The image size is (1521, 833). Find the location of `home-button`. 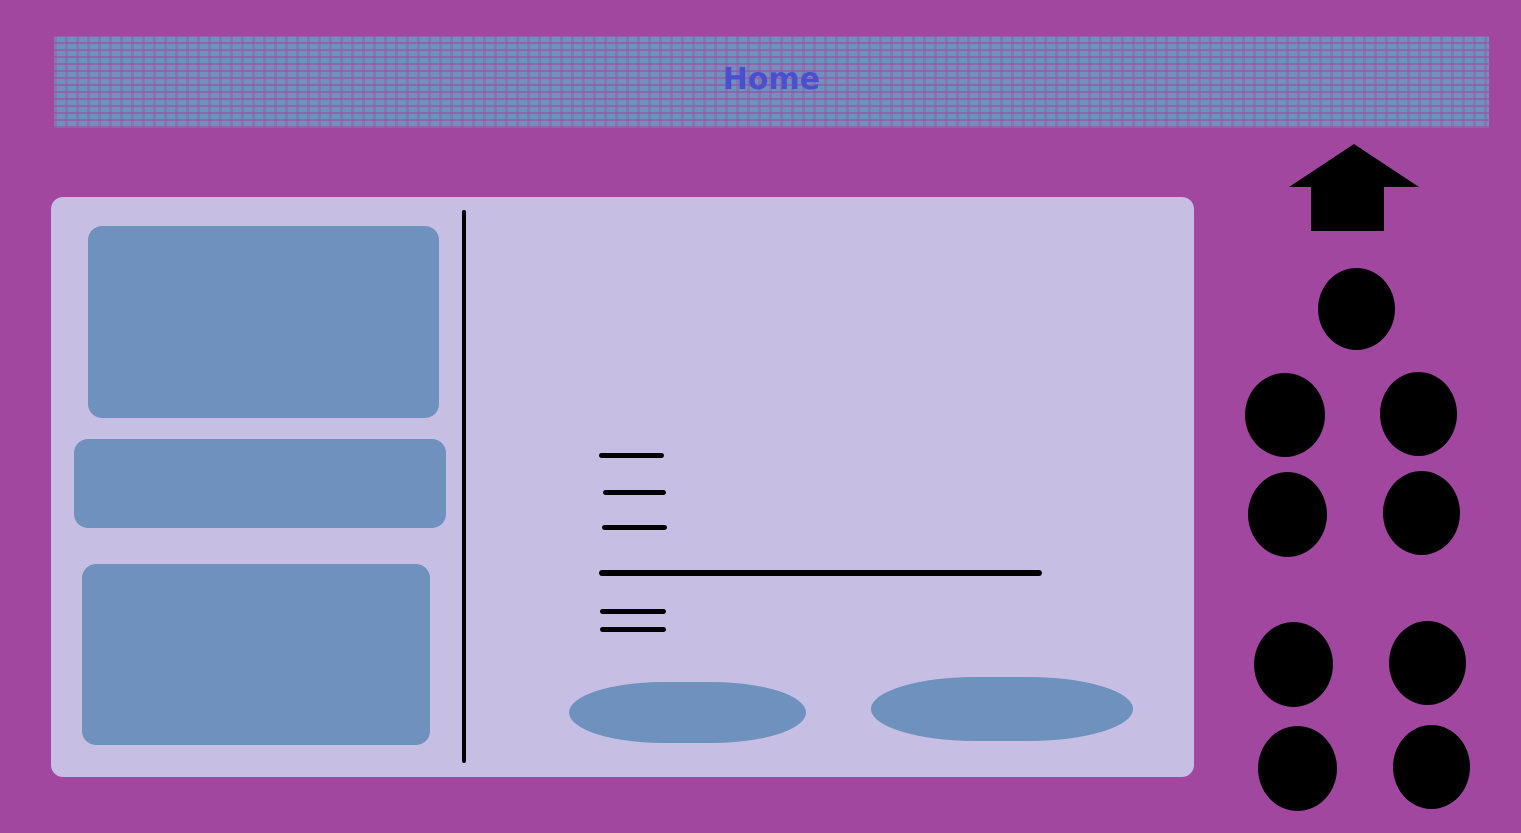

home-button is located at coordinates (1354, 188).